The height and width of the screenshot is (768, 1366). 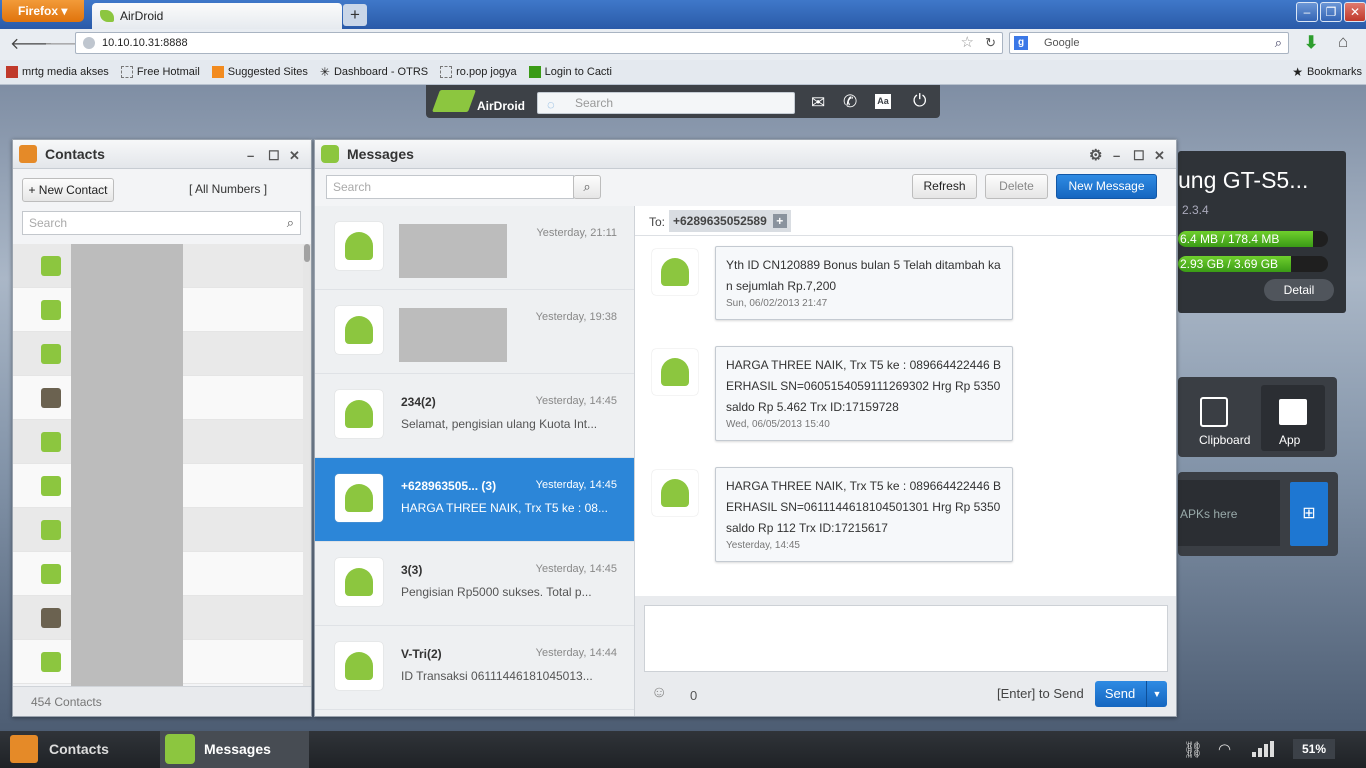 I want to click on bookmark-otrs: ✳ Dashboard - OTRS, so click(x=374, y=72).